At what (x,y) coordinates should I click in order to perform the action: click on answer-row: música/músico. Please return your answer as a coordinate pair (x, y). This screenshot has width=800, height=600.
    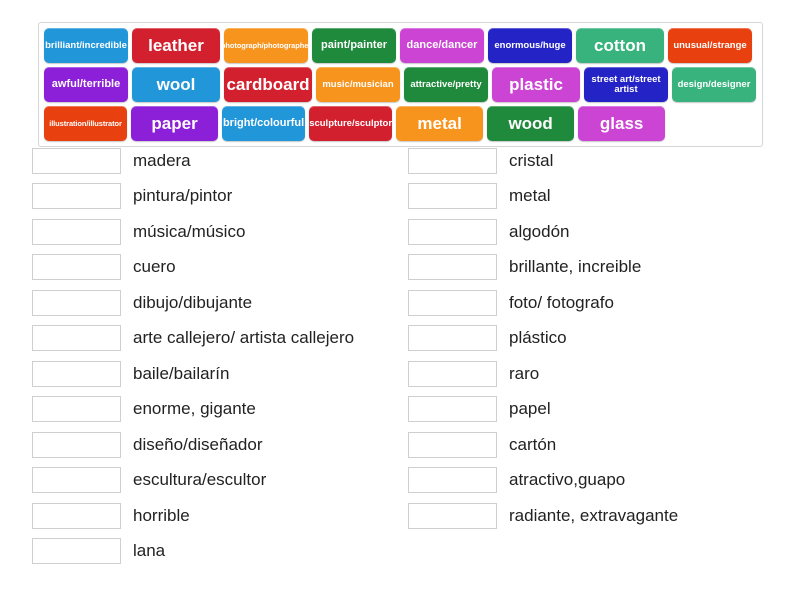
    Looking at the image, I should click on (216, 232).